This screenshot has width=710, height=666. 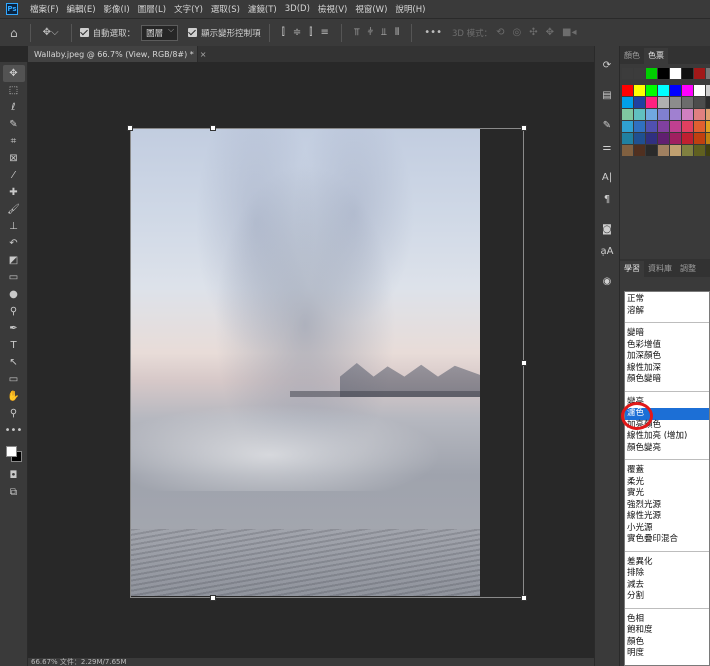 What do you see at coordinates (533, 32) in the screenshot?
I see `3d-pan-icon: ✣` at bounding box center [533, 32].